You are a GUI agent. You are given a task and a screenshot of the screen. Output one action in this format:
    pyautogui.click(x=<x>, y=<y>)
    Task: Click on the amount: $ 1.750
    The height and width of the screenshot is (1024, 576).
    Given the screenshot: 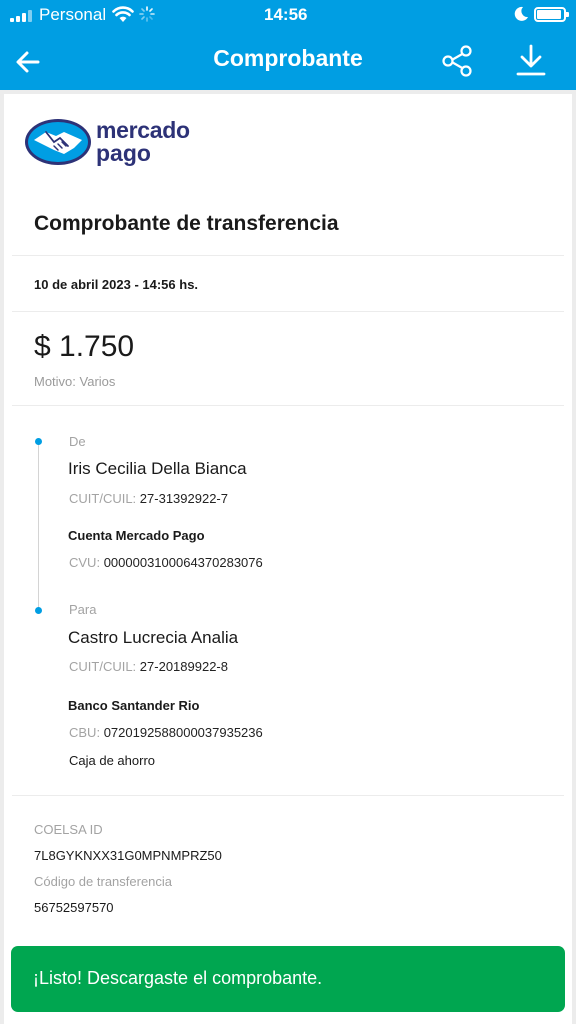 What is the action you would take?
    pyautogui.click(x=84, y=346)
    